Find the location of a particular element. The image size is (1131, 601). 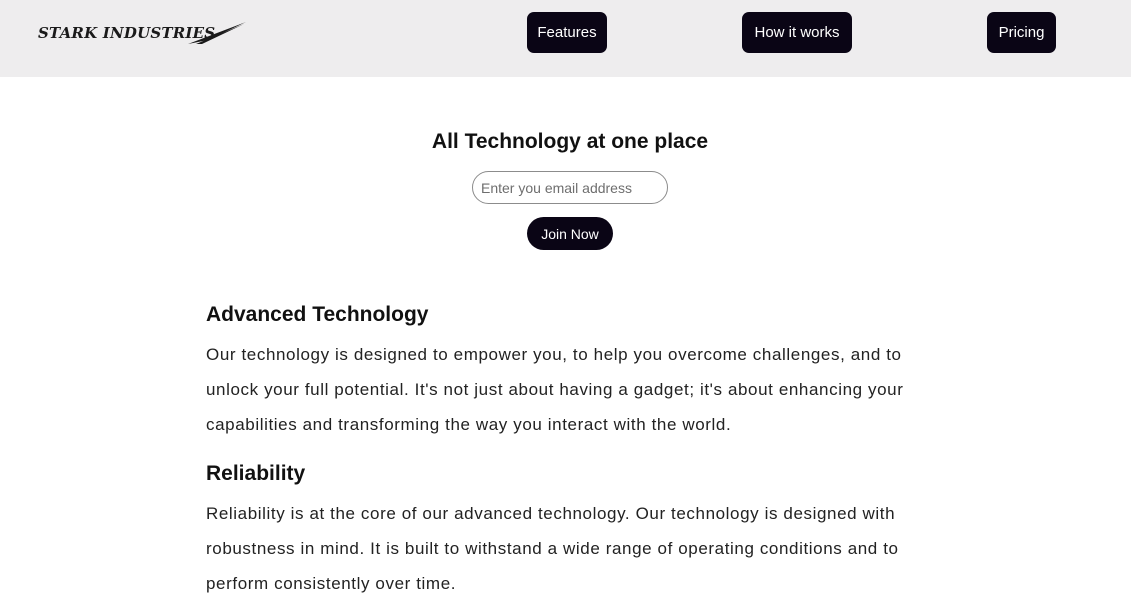

section-heading: Advanced Technology is located at coordinates (317, 314).